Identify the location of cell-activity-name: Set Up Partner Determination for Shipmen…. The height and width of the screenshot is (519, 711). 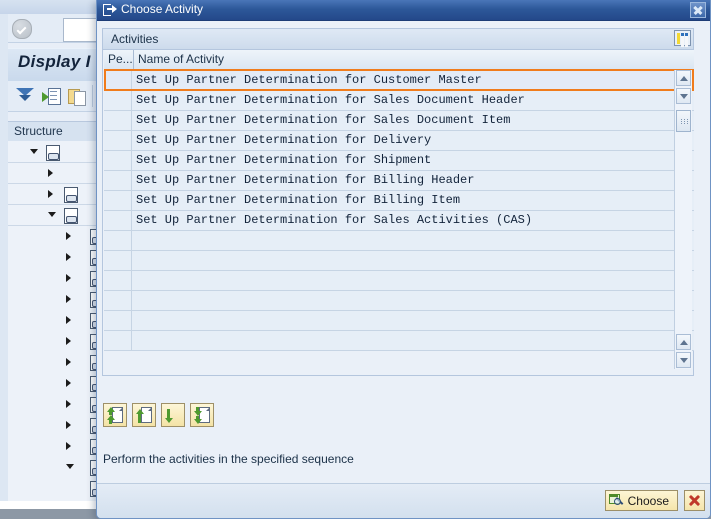
(284, 160).